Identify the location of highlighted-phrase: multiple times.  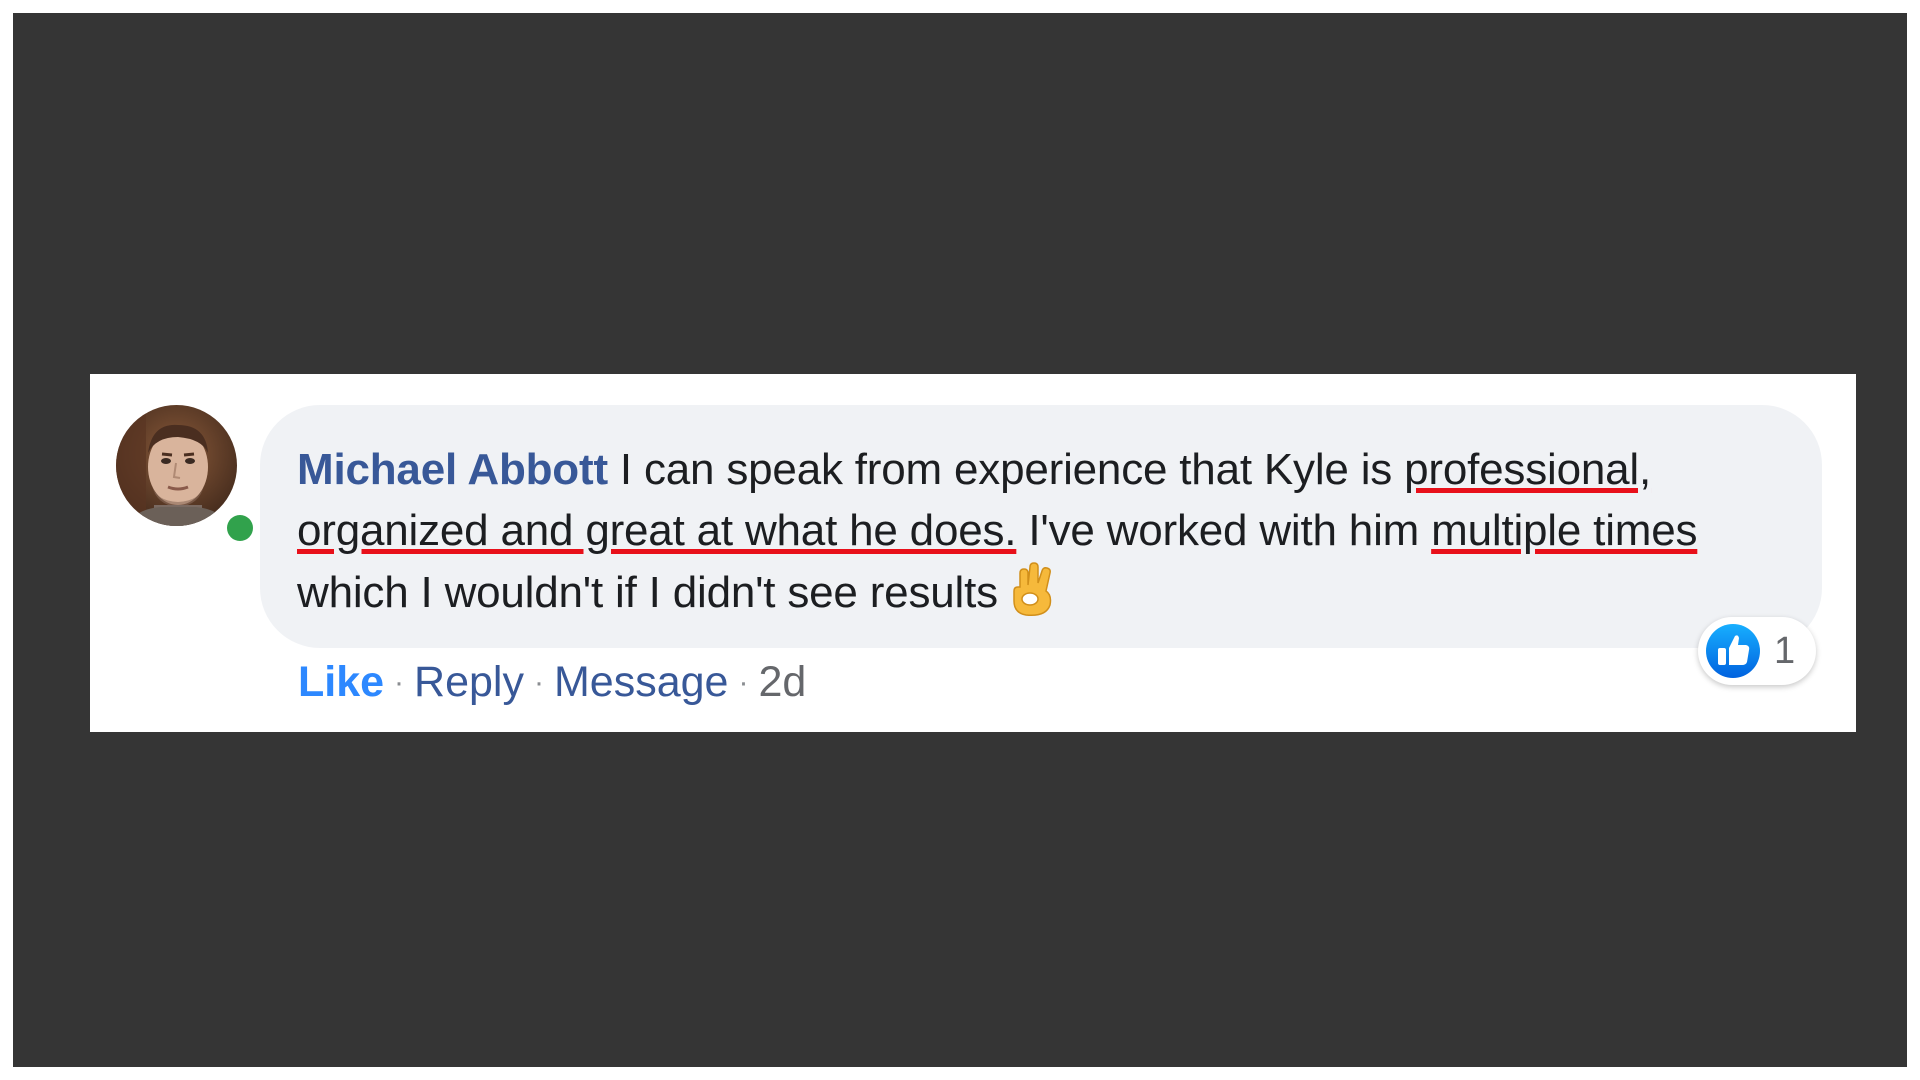
(1564, 530).